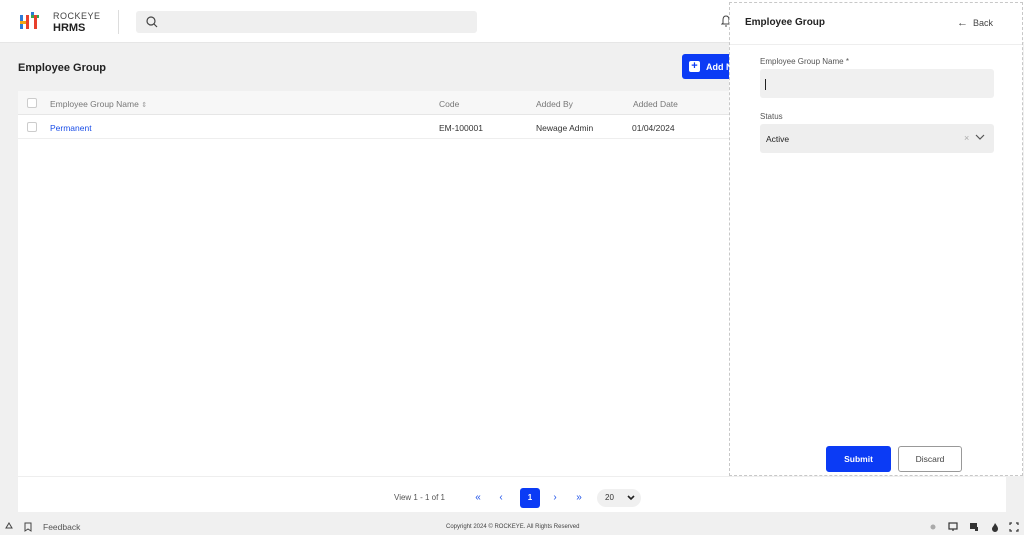  Describe the element at coordinates (765, 84) in the screenshot. I see `text-cursor` at that location.